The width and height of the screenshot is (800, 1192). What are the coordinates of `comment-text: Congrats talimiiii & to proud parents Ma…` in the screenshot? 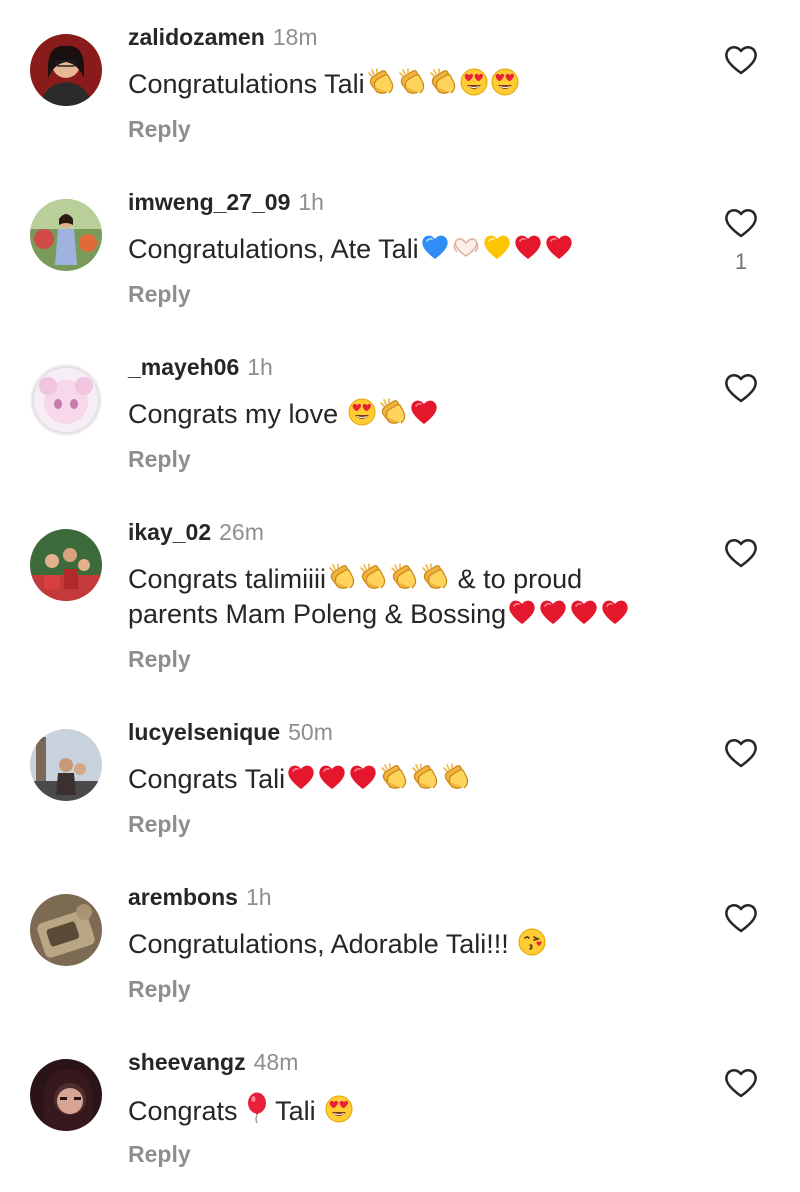 It's located at (418, 597).